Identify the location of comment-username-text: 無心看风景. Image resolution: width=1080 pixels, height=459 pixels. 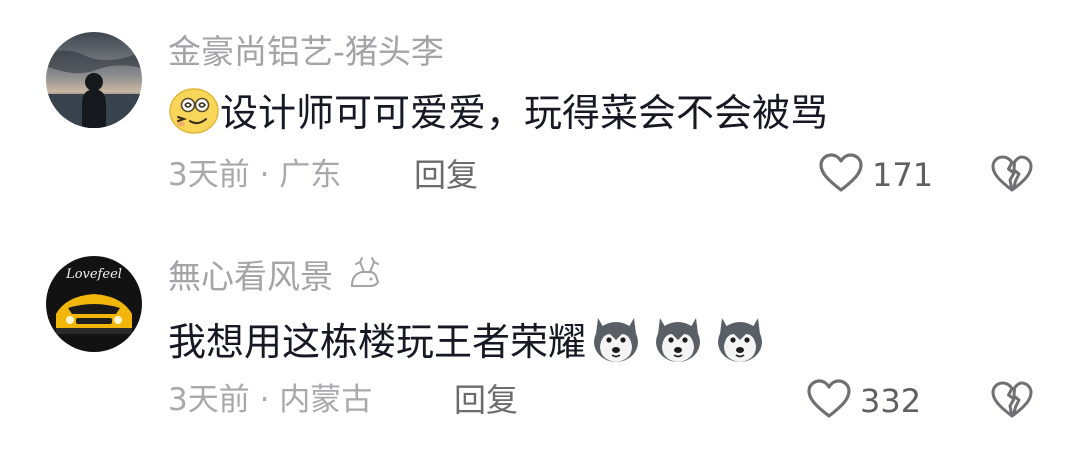
(250, 276).